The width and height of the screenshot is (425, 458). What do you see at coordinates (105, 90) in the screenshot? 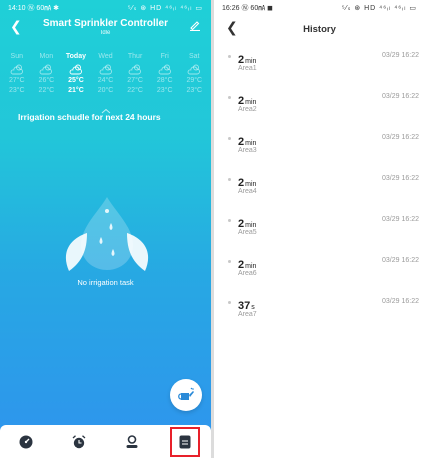
I see `forecast-low-temp: 20°C` at bounding box center [105, 90].